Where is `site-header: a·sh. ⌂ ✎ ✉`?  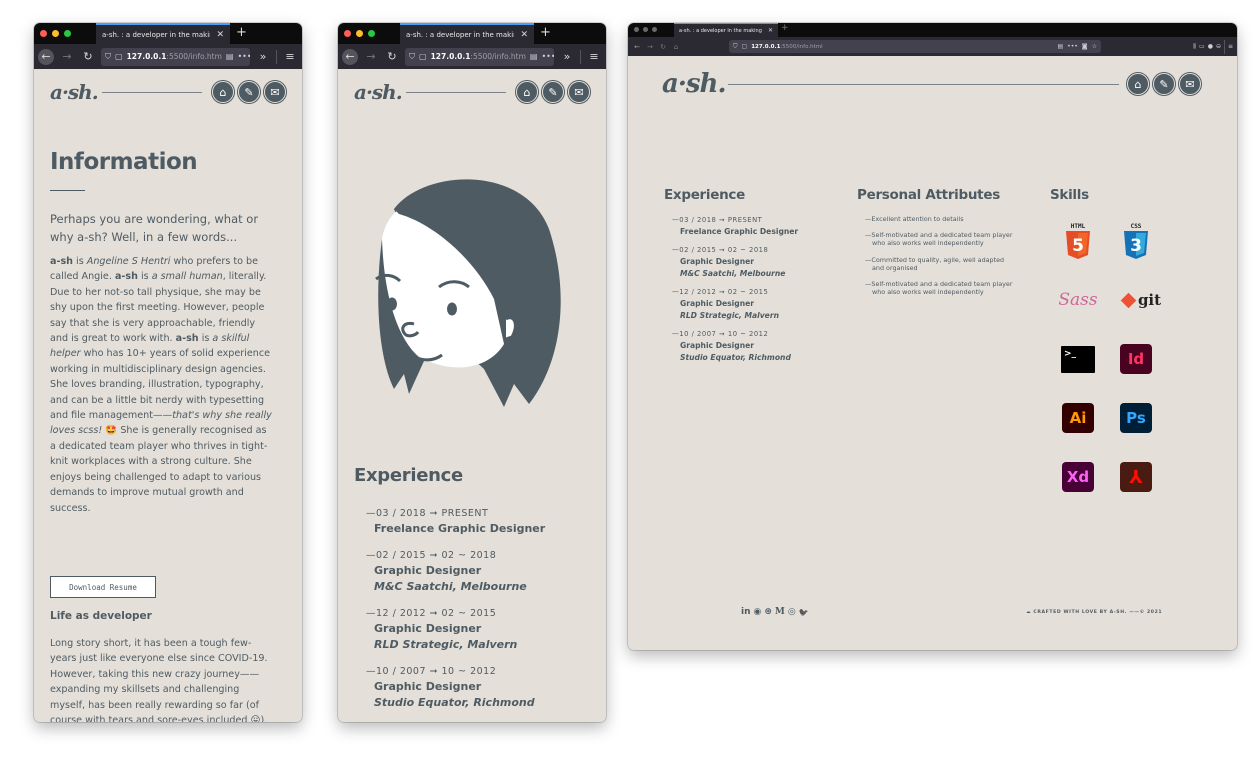
site-header: a·sh. ⌂ ✎ ✉ is located at coordinates (931, 84).